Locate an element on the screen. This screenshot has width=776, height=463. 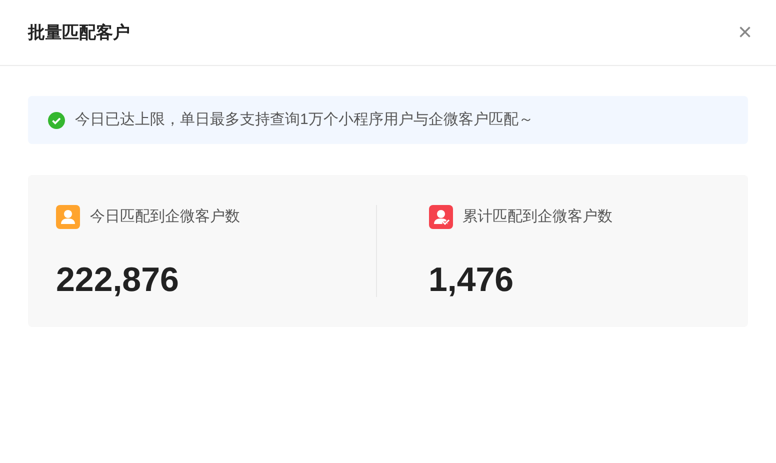
stat-value: 222,876 is located at coordinates (118, 280).